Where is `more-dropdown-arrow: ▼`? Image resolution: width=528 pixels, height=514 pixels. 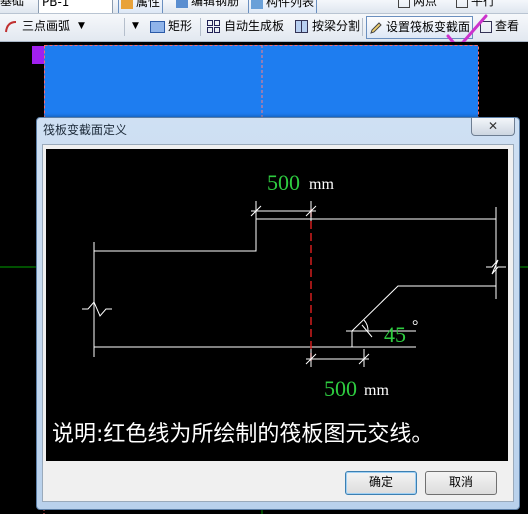
more-dropdown-arrow: ▼ is located at coordinates (135, 26).